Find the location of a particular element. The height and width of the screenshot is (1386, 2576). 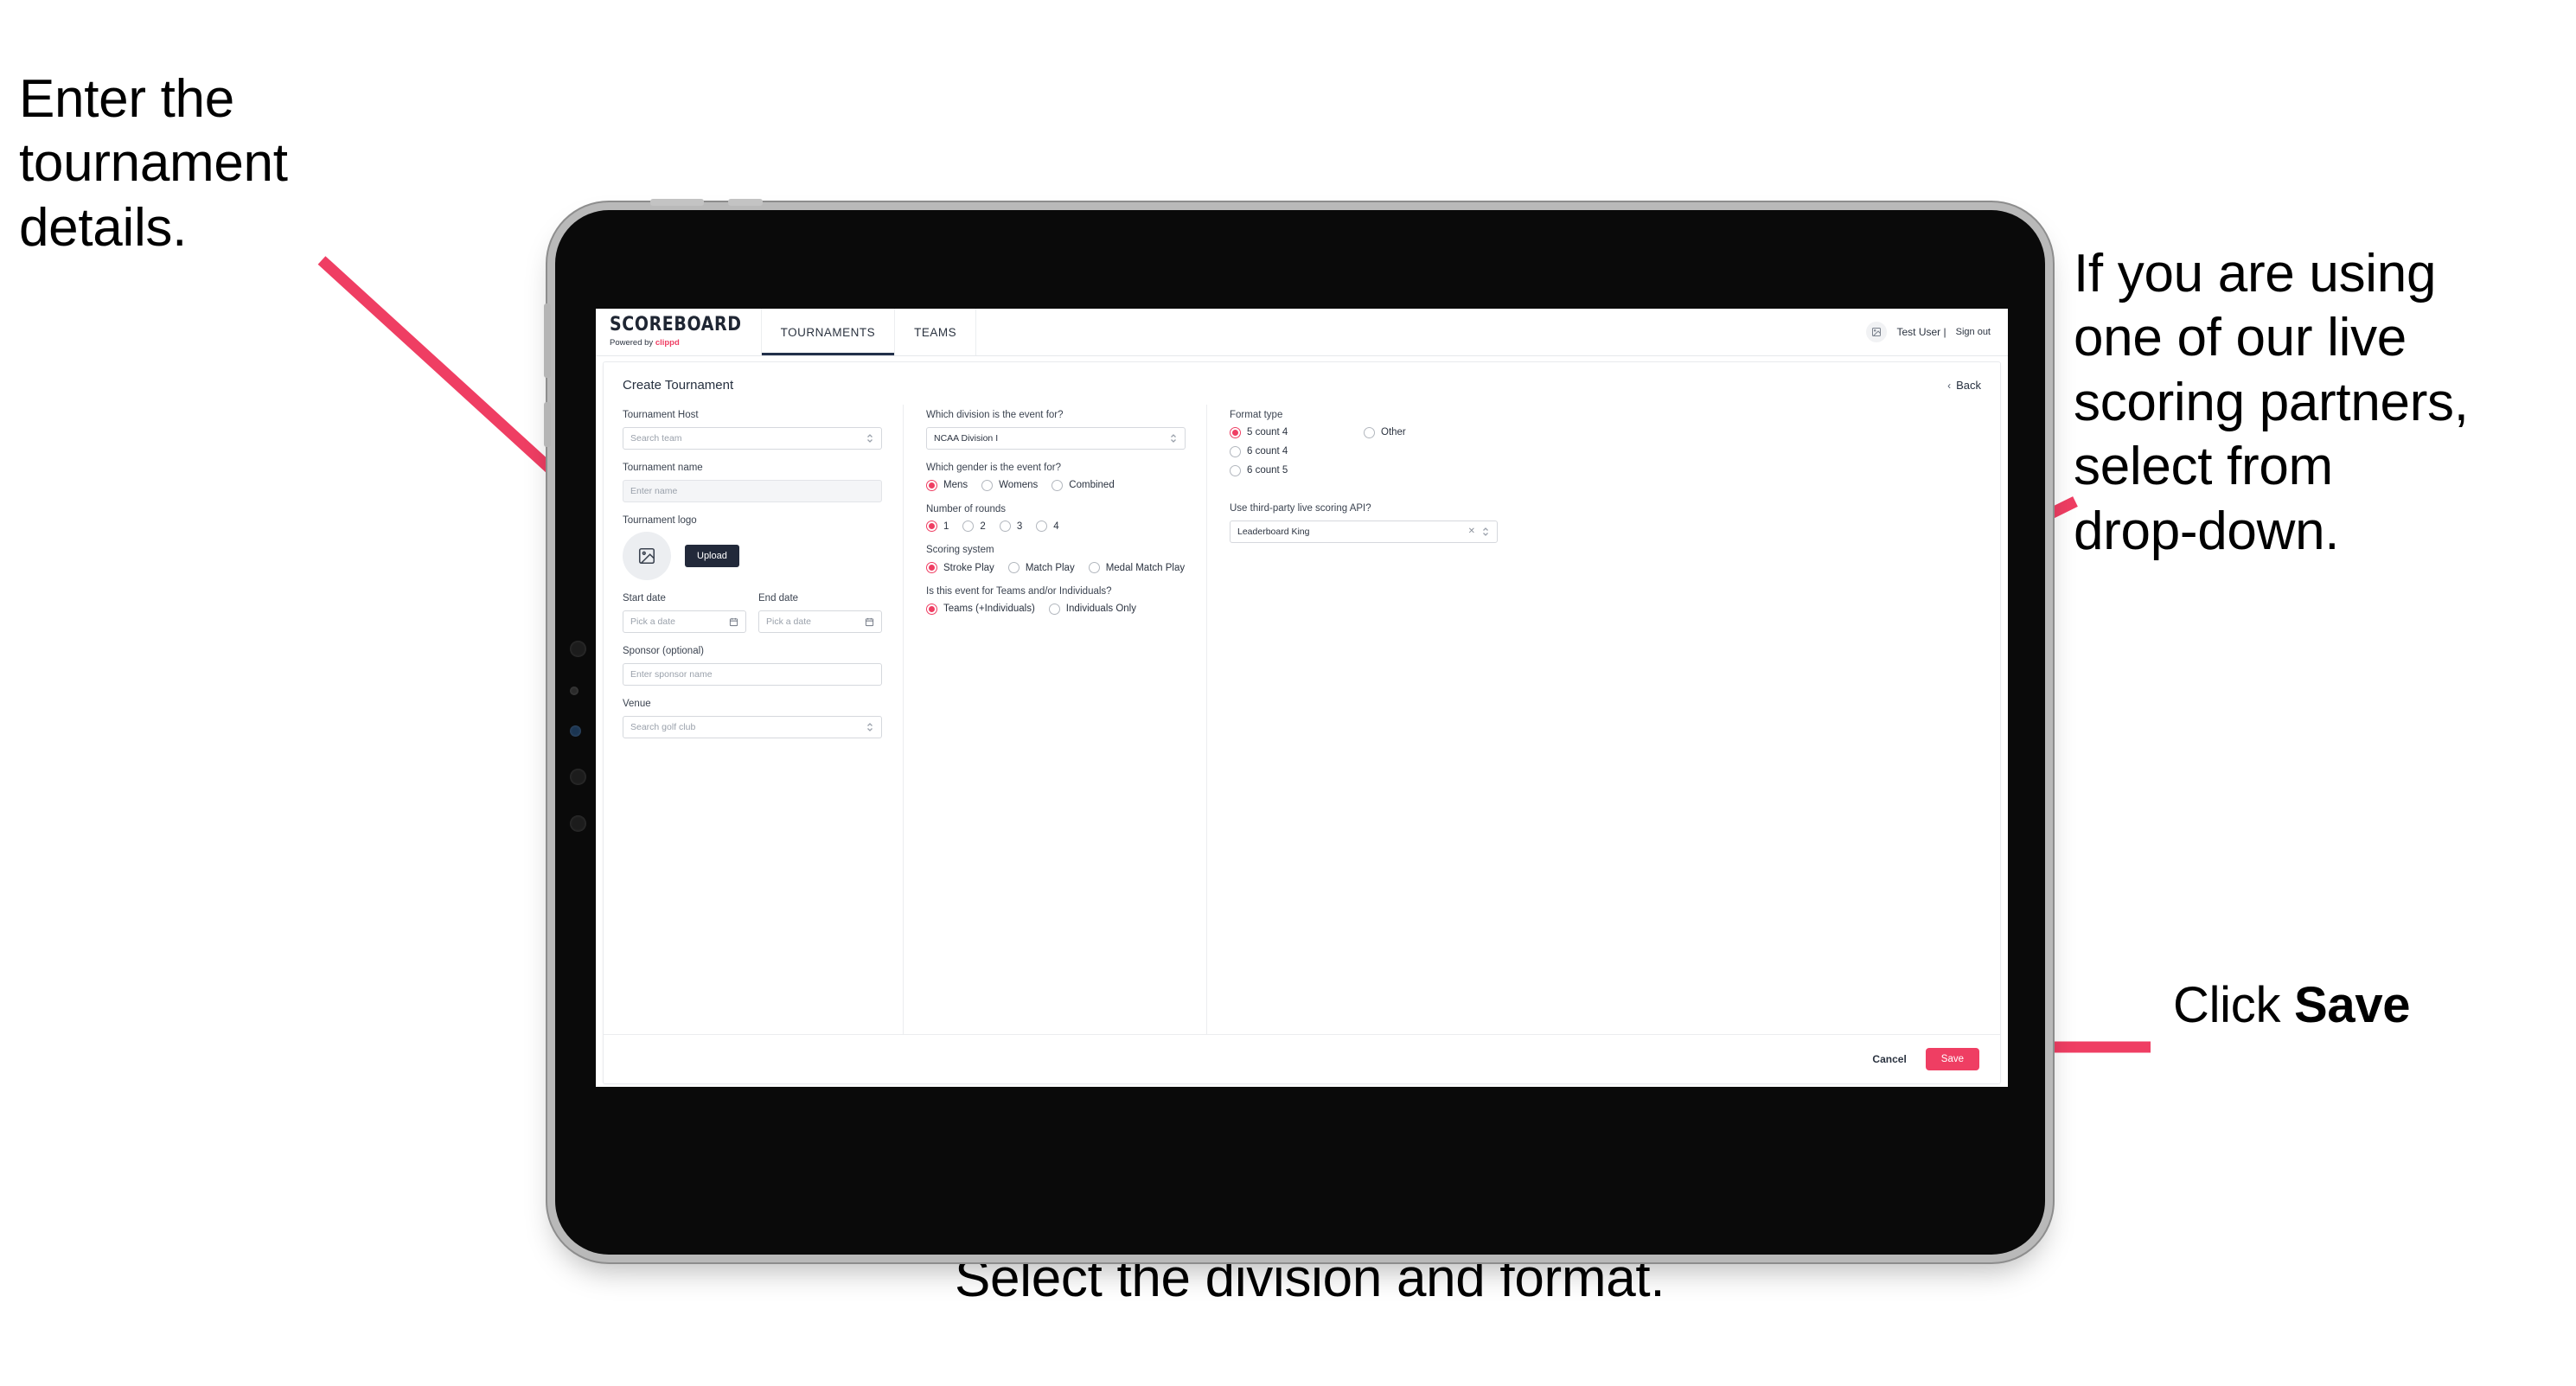

tournament-name-input: Enter name is located at coordinates (753, 490).